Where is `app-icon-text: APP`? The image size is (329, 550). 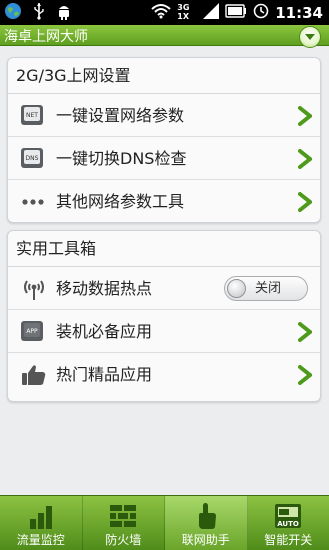 app-icon-text: APP is located at coordinates (32, 331).